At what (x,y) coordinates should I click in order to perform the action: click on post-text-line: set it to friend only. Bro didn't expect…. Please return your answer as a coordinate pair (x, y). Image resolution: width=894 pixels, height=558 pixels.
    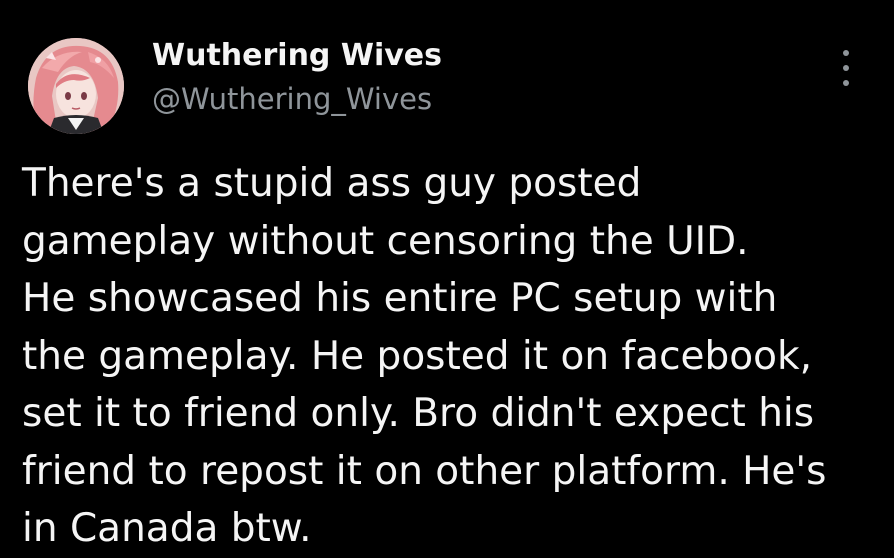
    Looking at the image, I should click on (418, 413).